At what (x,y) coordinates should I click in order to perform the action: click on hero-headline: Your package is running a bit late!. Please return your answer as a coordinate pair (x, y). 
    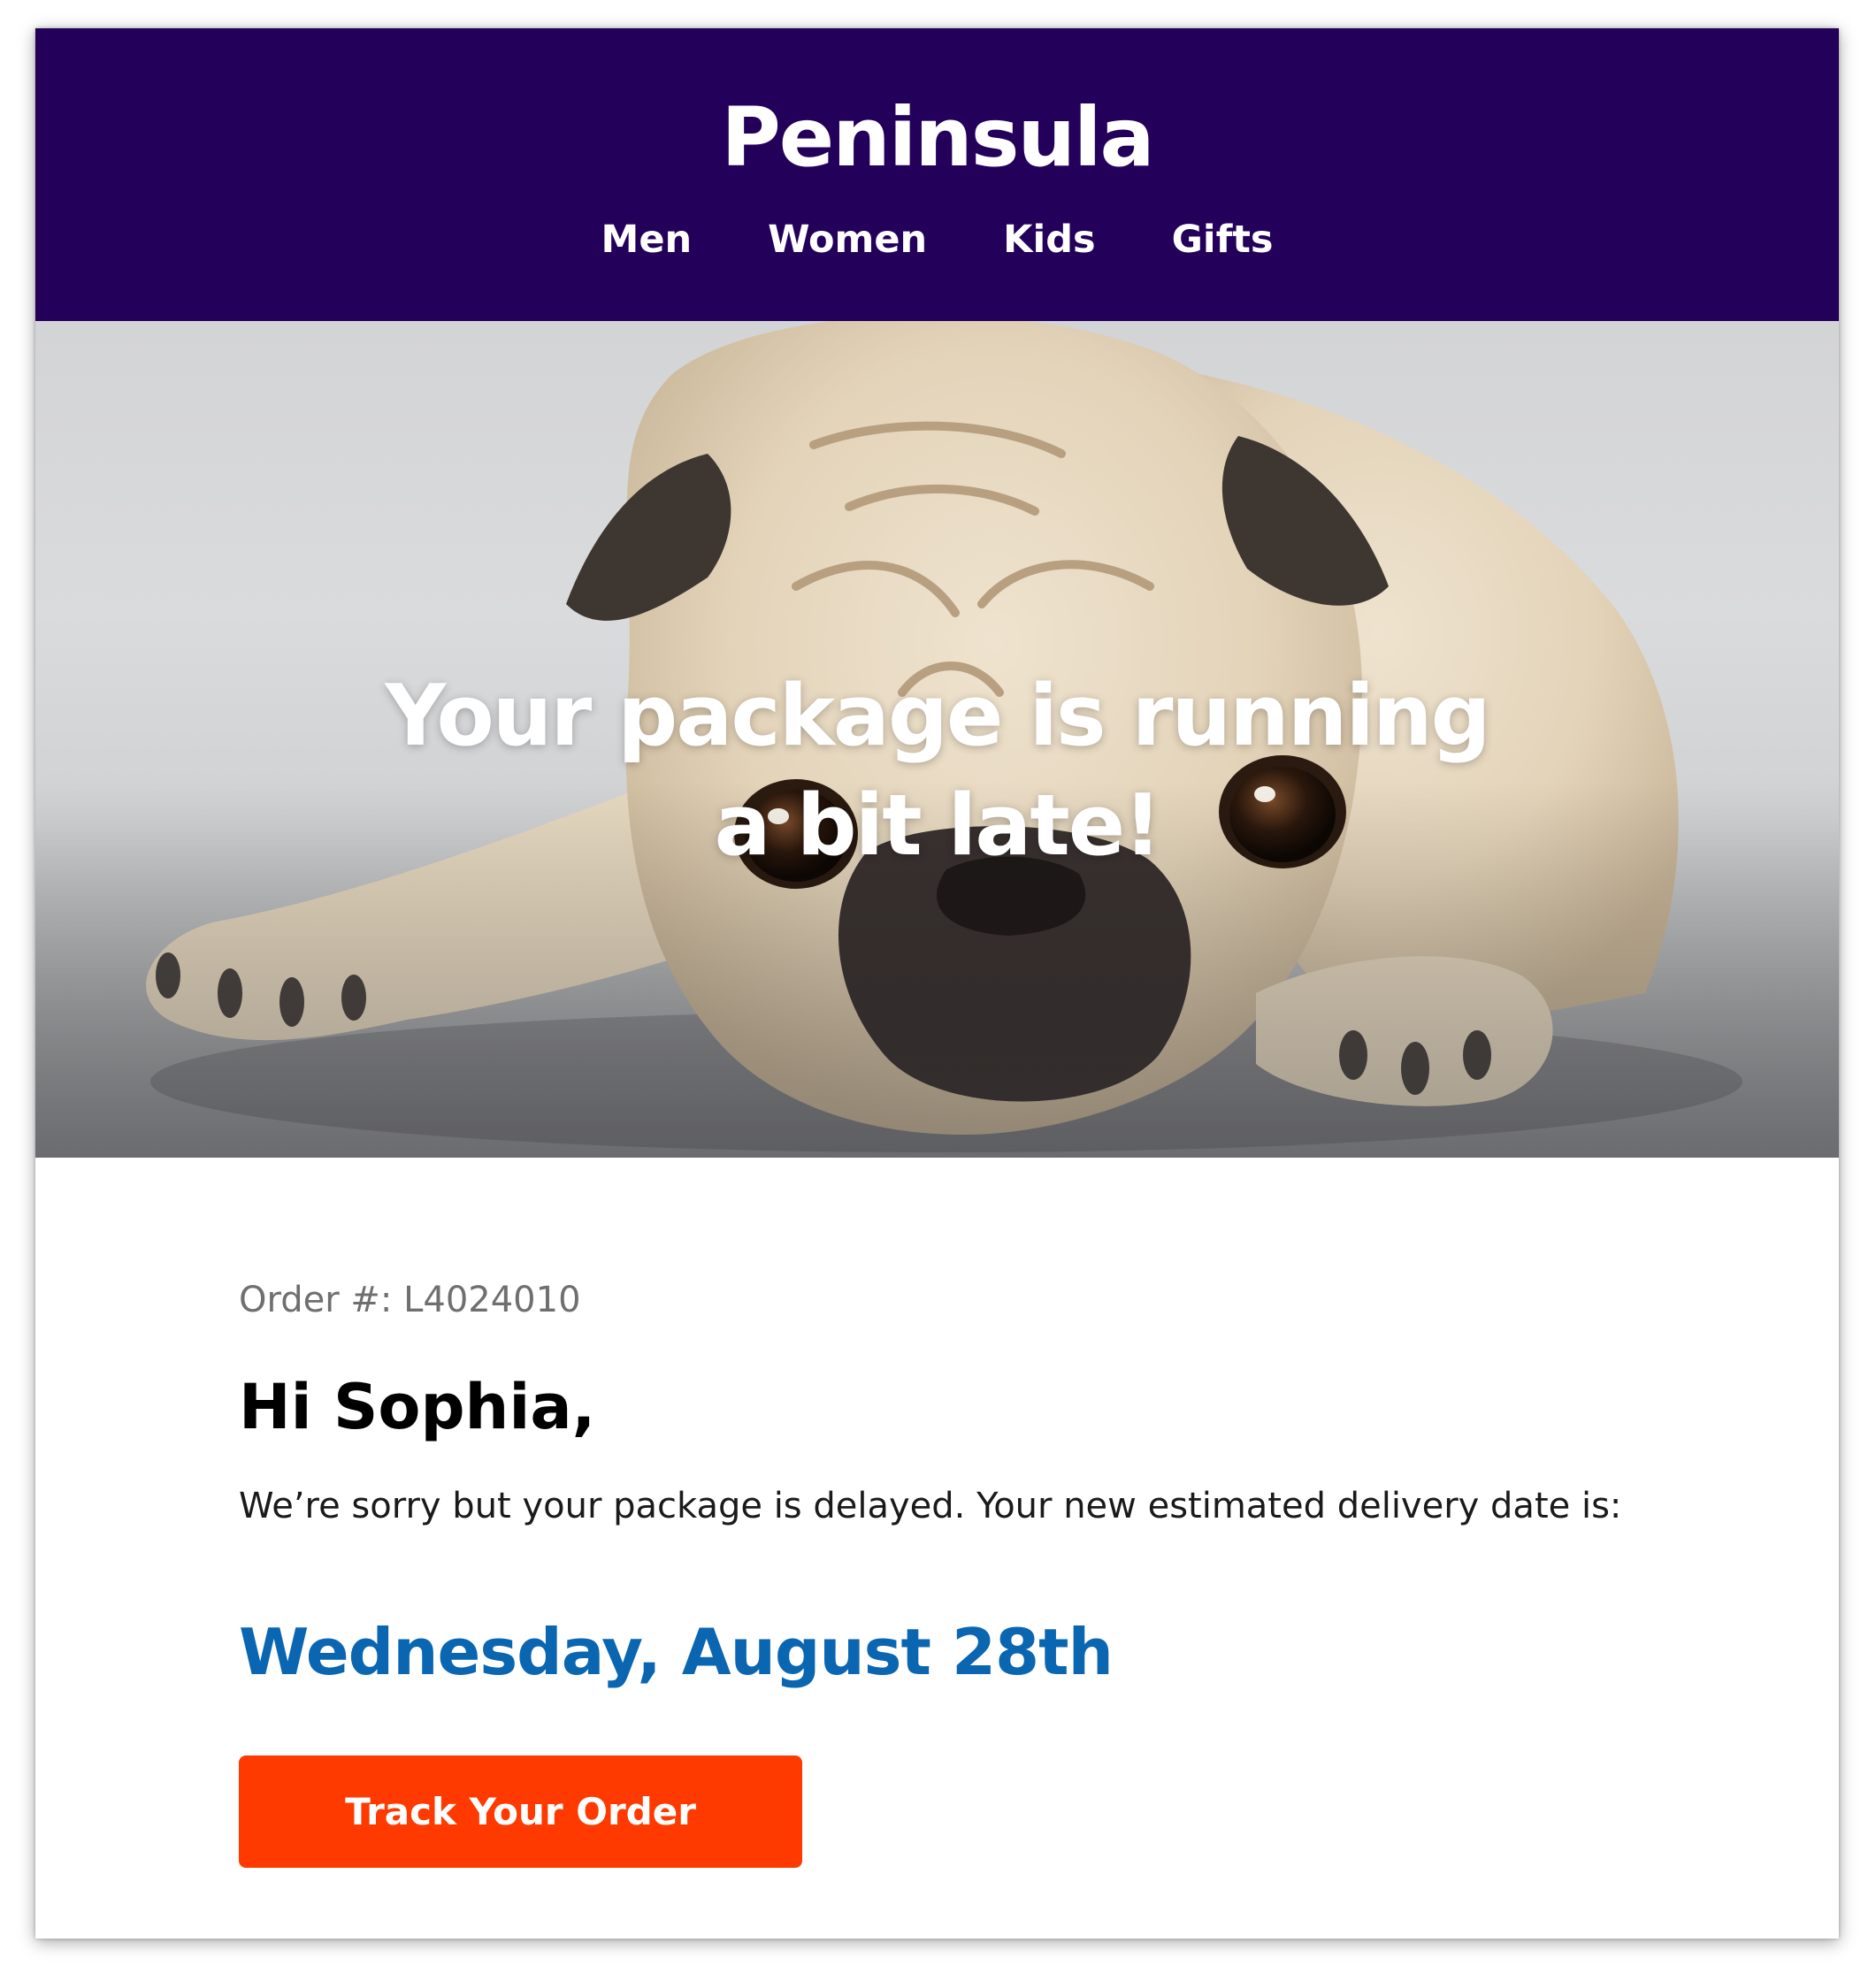
    Looking at the image, I should click on (937, 772).